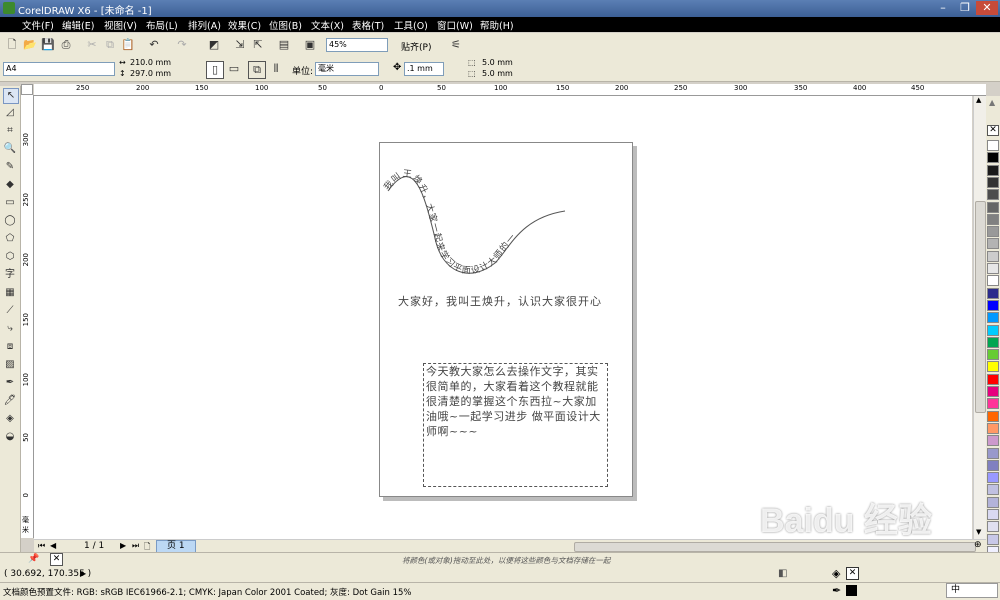 This screenshot has width=1000, height=600. Describe the element at coordinates (416, 46) in the screenshot. I see `snap-to-menu: 贴齐(P)` at that location.